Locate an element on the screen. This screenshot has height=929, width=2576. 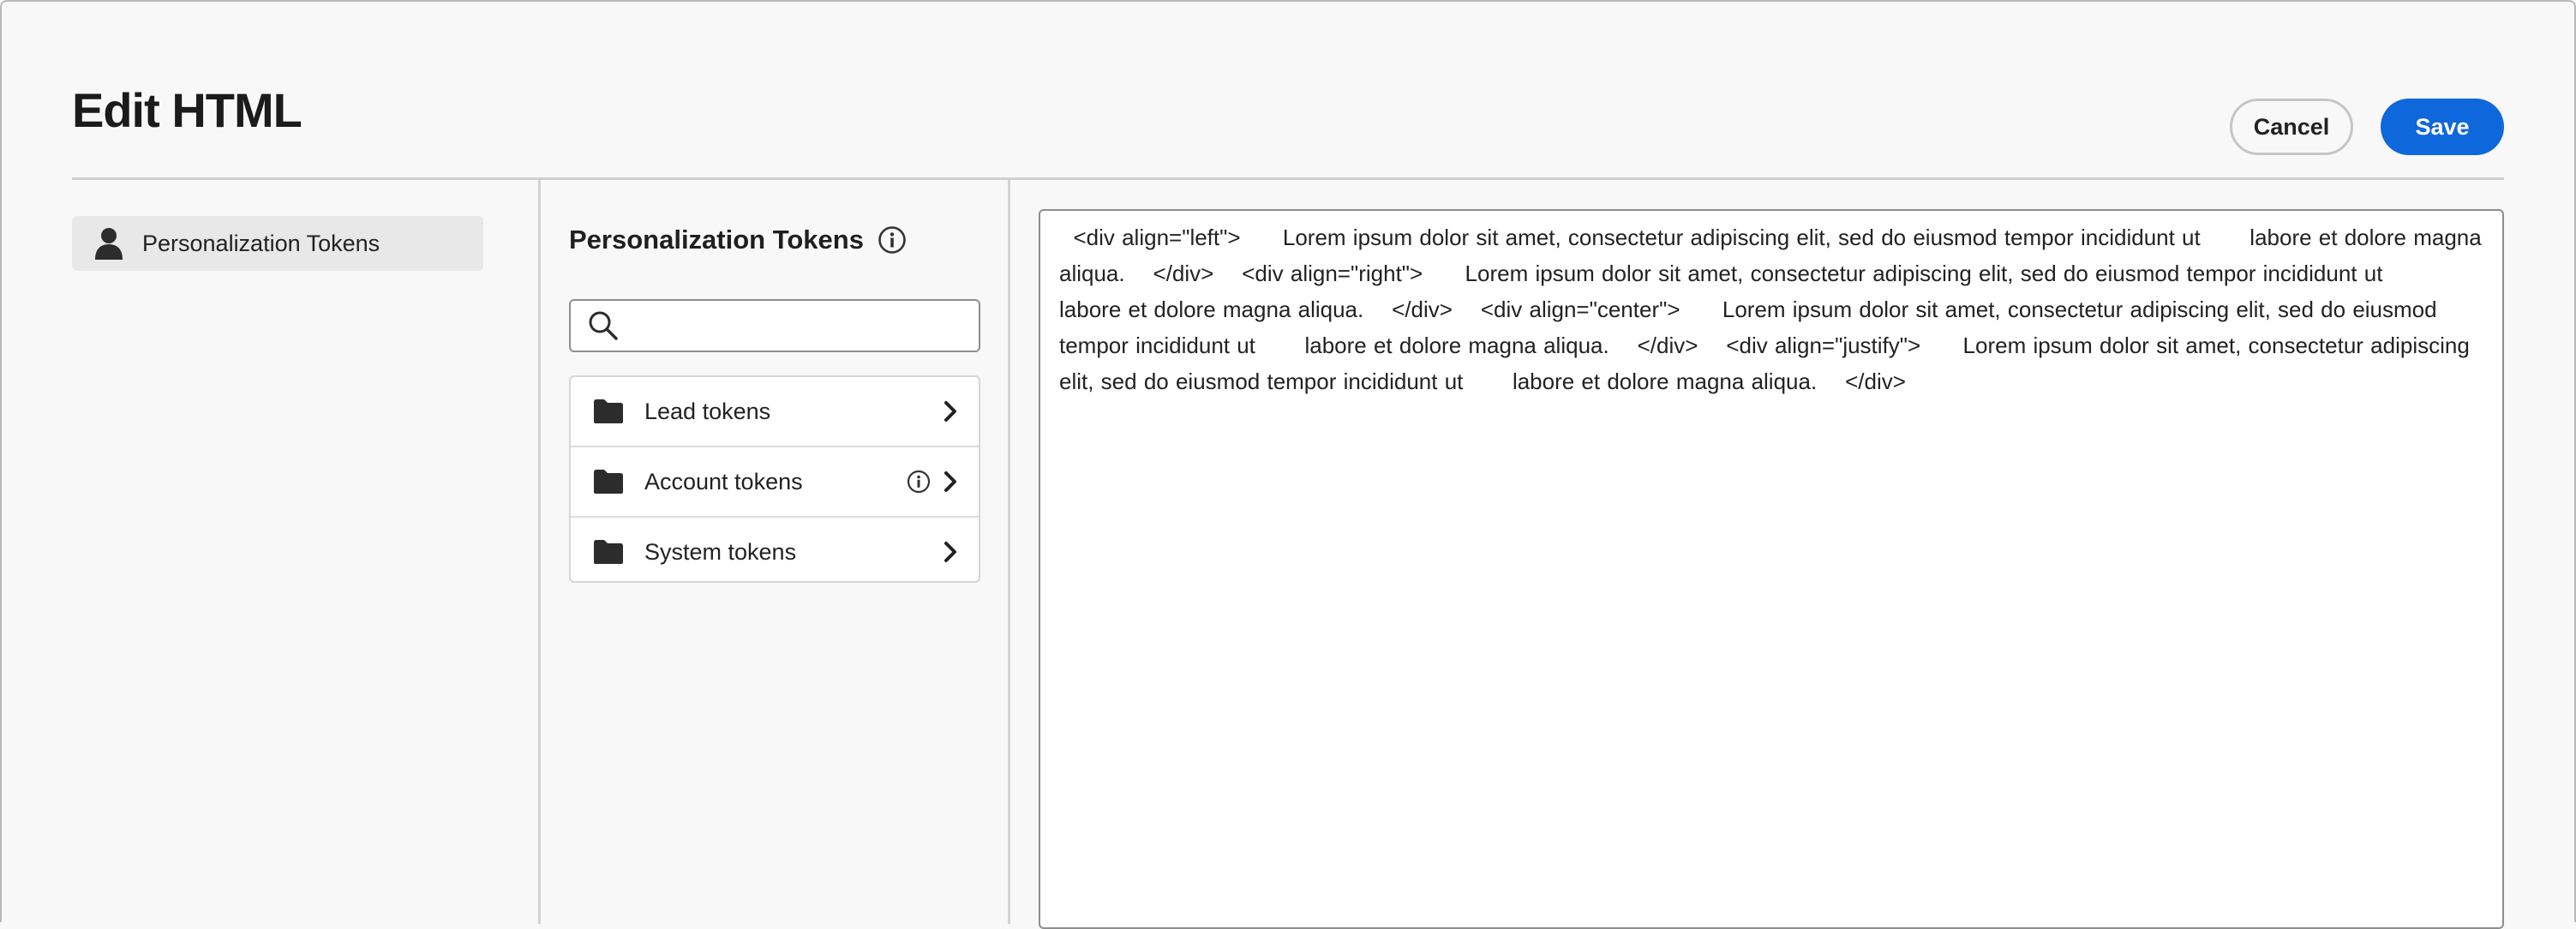
search-input is located at coordinates (803, 325).